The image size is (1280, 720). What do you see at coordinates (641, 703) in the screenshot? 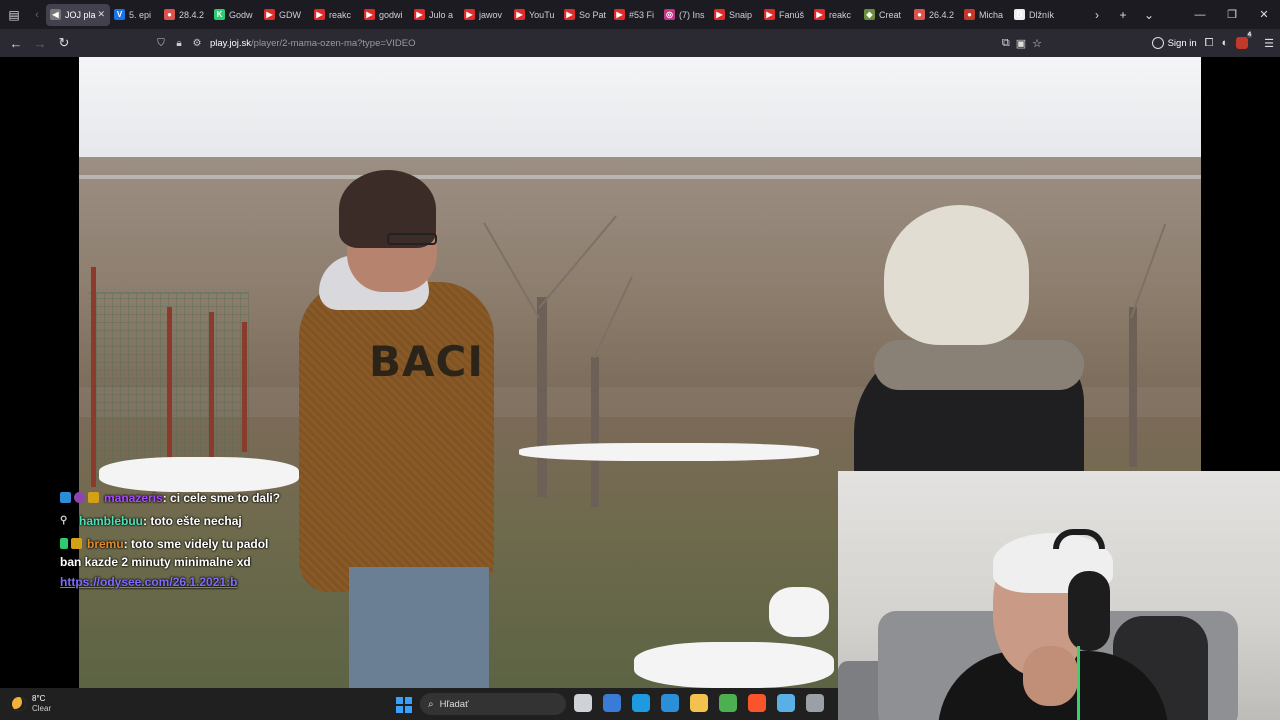
I see `edge-icon` at bounding box center [641, 703].